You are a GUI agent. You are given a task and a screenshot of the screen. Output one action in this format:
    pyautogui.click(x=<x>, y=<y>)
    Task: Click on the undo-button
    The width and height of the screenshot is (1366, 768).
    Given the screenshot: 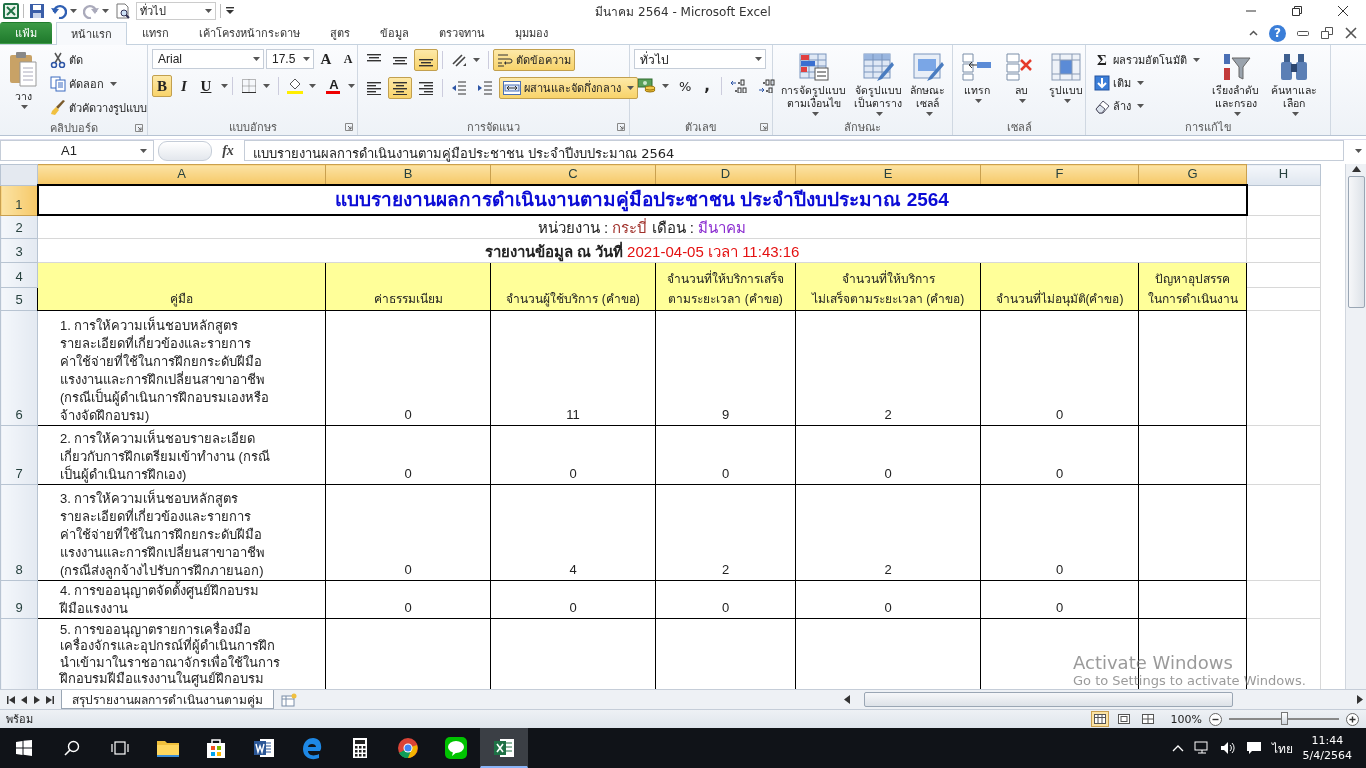 What is the action you would take?
    pyautogui.click(x=64, y=11)
    